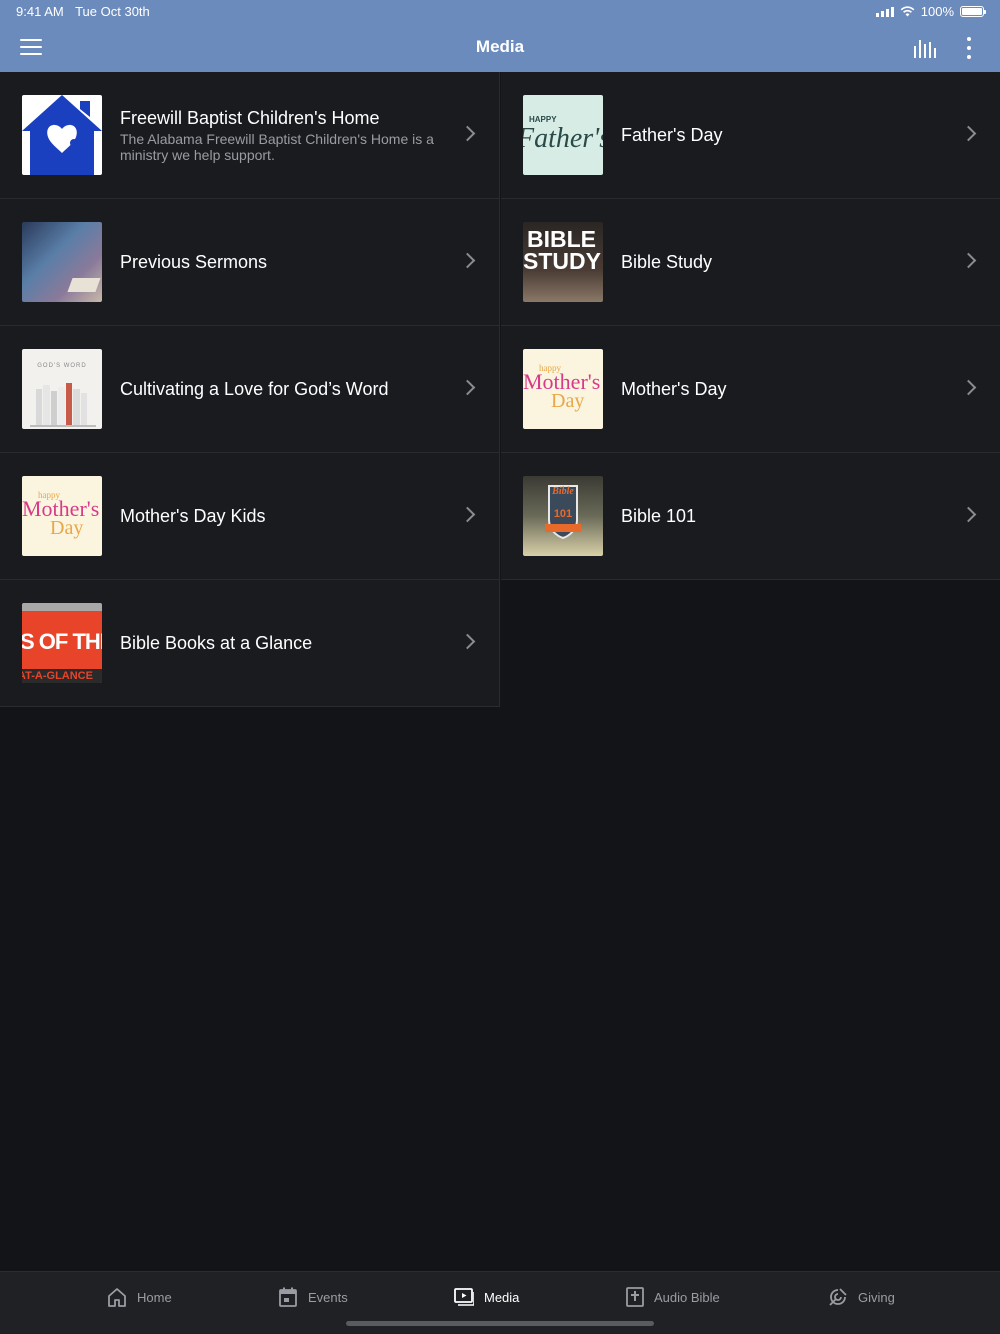  I want to click on books-illustration, so click(63, 405).